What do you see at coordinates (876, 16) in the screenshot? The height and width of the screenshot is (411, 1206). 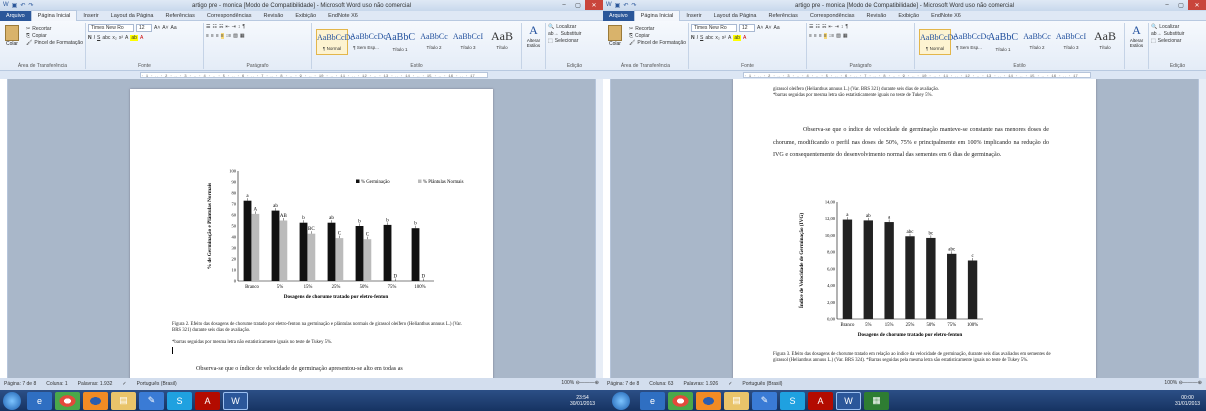 I see `tab-review: Revisão` at bounding box center [876, 16].